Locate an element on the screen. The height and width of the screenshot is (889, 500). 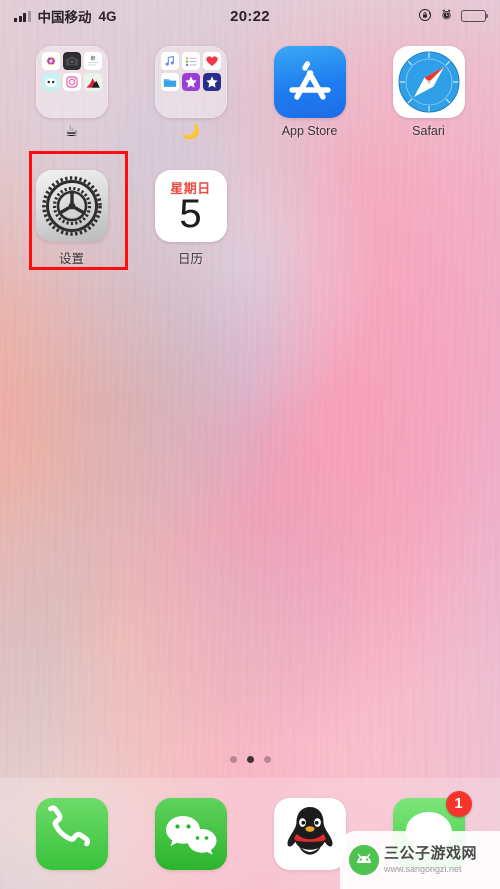
mini-icon-red-app is located at coordinates (92, 82).